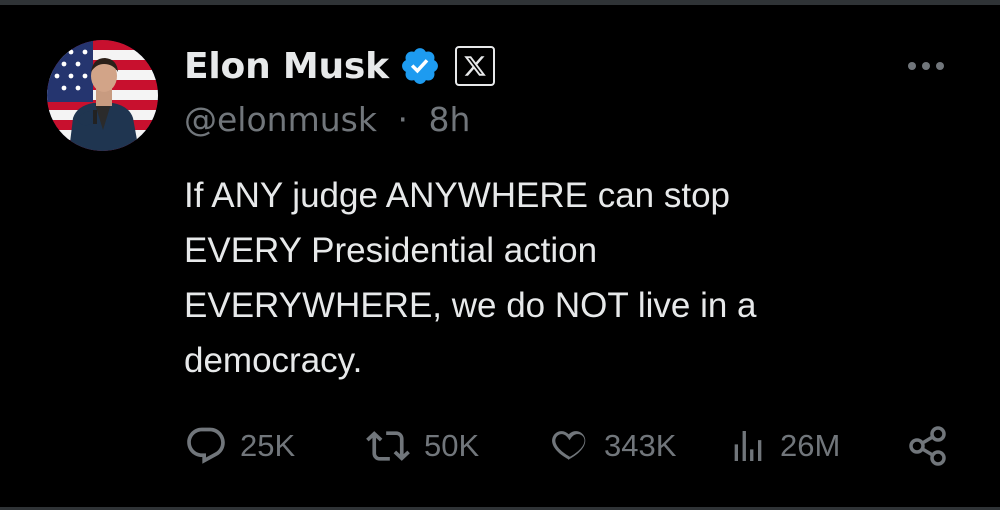  I want to click on action-bar: 25K 50K 343K 26M, so click(569, 446).